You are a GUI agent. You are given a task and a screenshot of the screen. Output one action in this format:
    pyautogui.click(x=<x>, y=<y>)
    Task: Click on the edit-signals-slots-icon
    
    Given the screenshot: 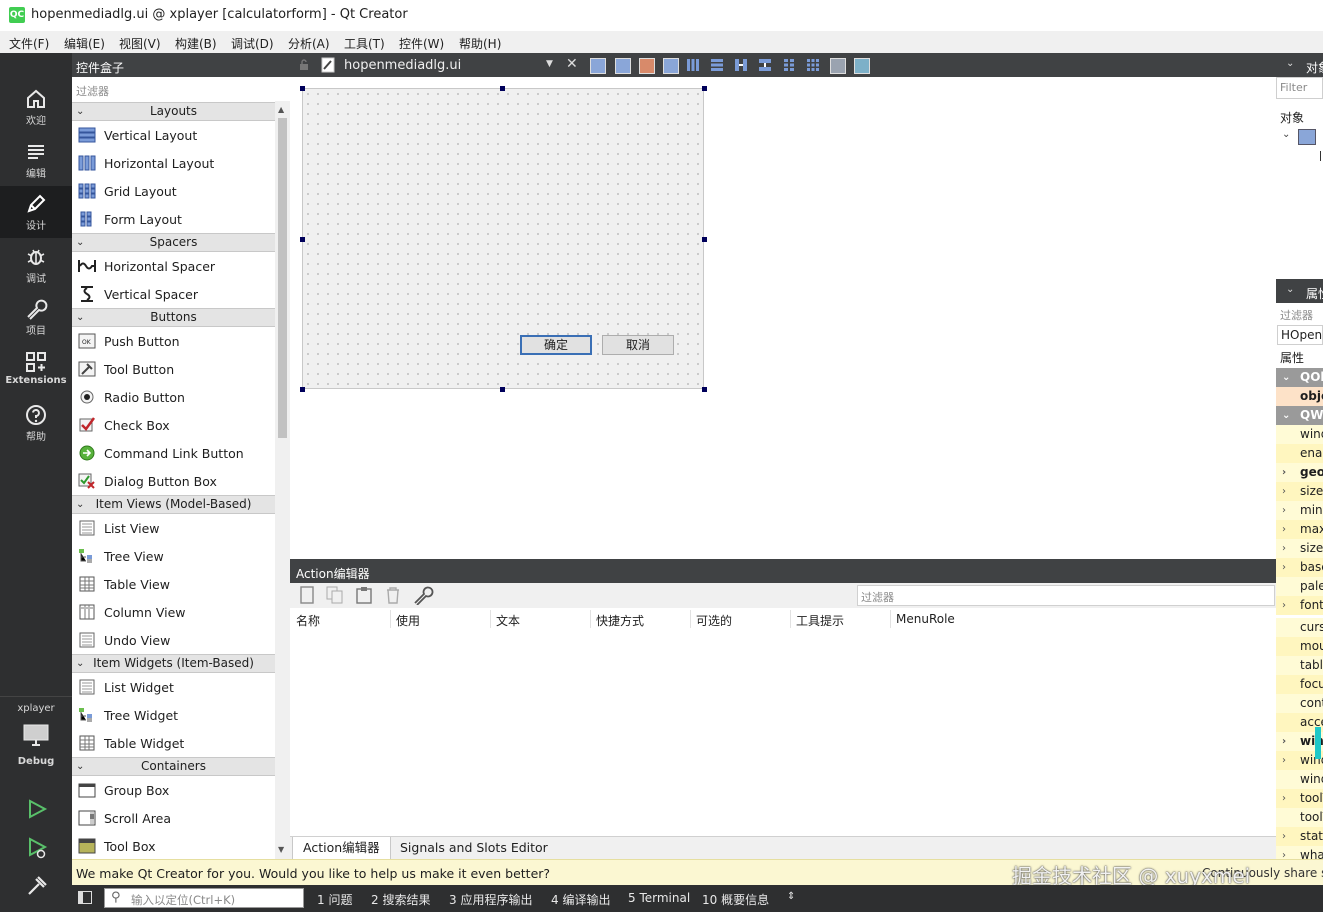 What is the action you would take?
    pyautogui.click(x=623, y=66)
    